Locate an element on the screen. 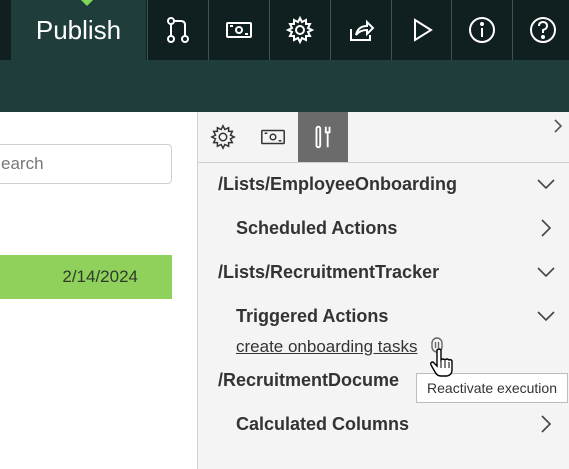 This screenshot has width=569, height=469. section-label: Scheduled Actions is located at coordinates (317, 227).